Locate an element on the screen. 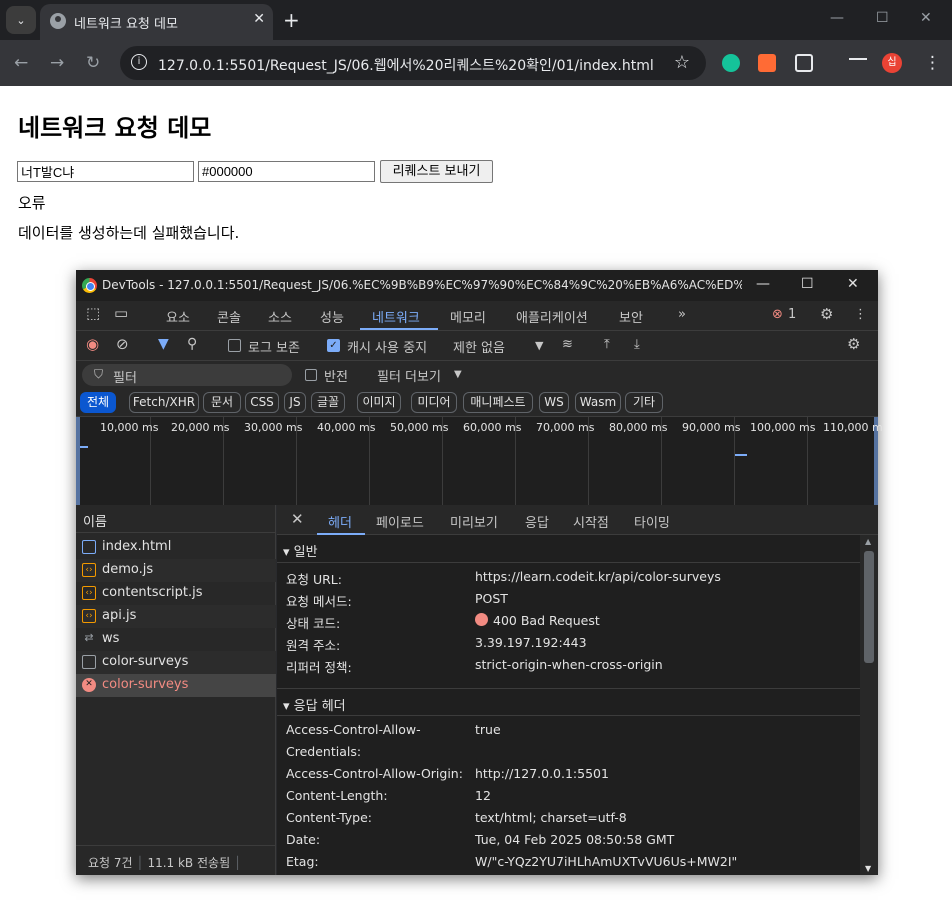  search-icon: ⚲ is located at coordinates (192, 344).